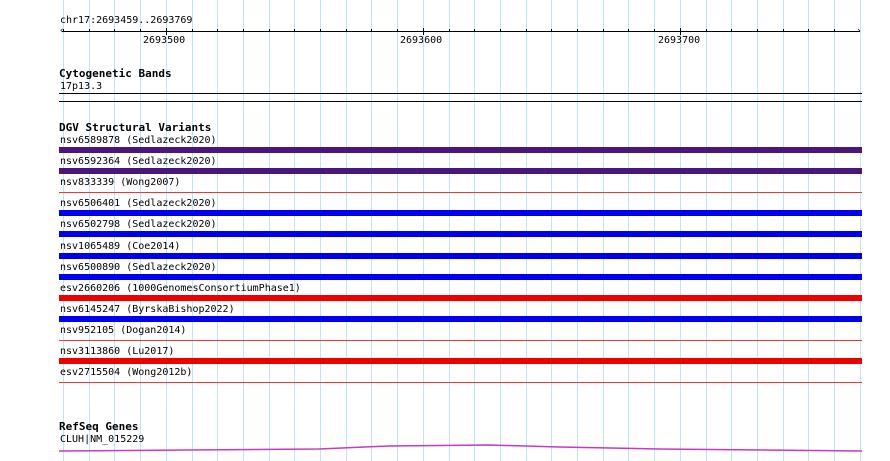  Describe the element at coordinates (138, 268) in the screenshot. I see `dgv-variant-label: nsv6500890 (Sedlazeck2020)` at that location.